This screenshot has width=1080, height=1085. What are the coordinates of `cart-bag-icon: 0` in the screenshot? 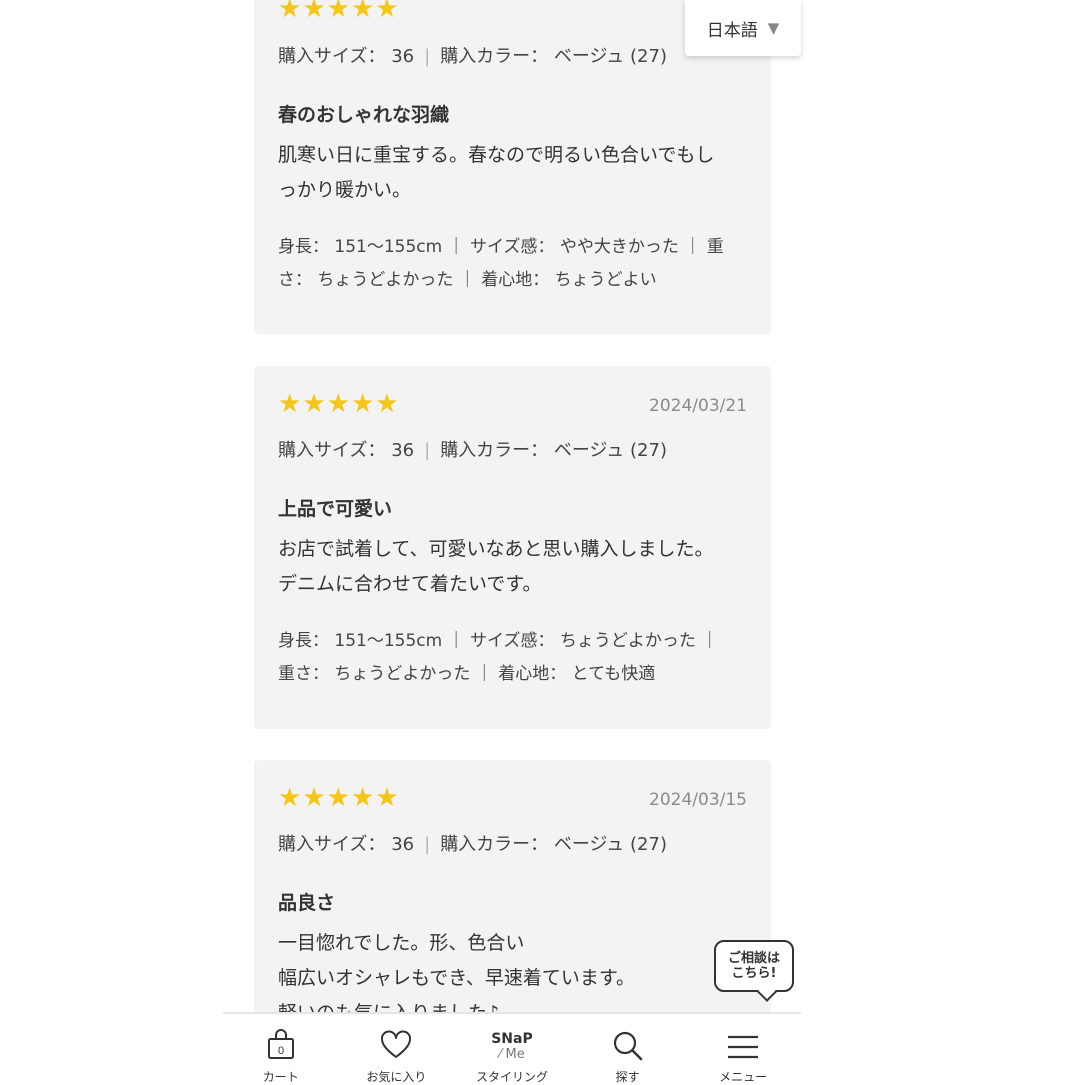 It's located at (280, 1044).